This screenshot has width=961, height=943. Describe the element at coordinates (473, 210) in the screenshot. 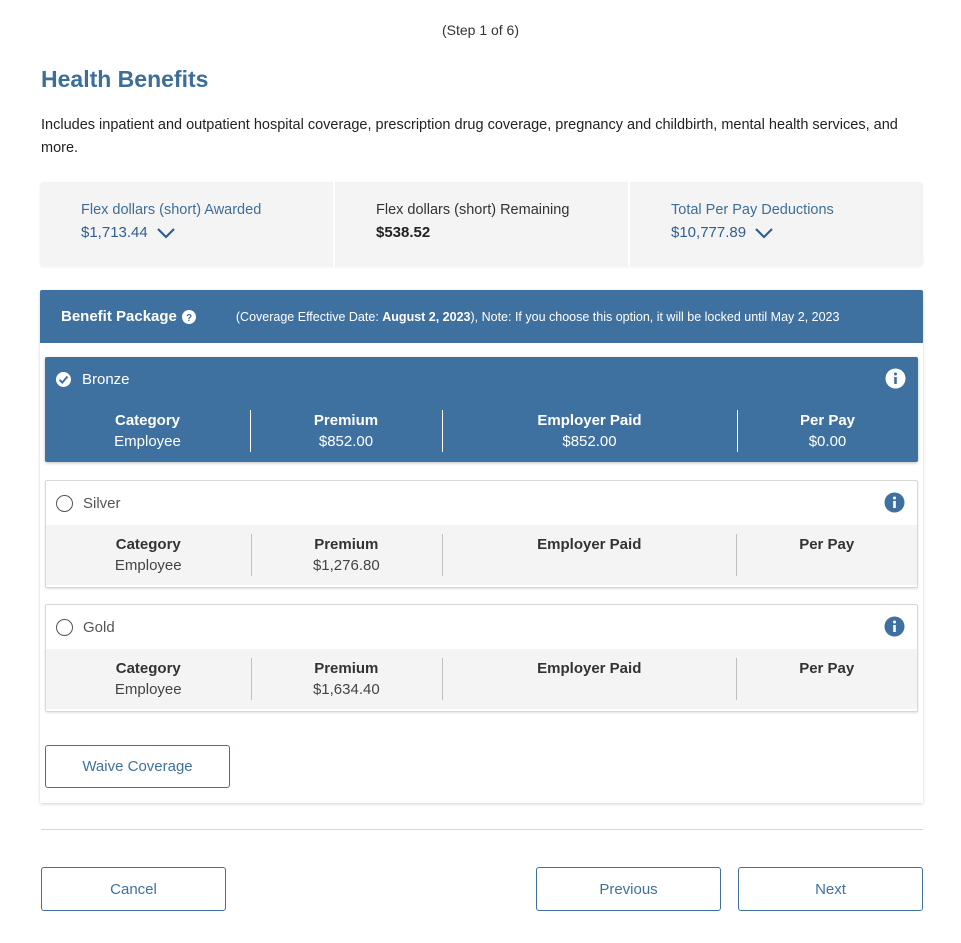

I see `flex-remaining-label: Flex dollars (short) Remaining` at that location.